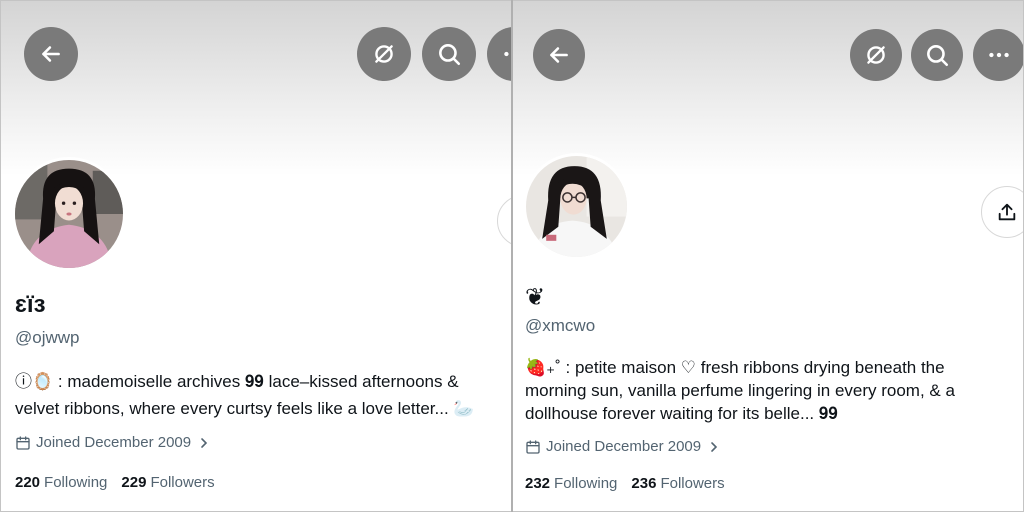  Describe the element at coordinates (1007, 212) in the screenshot. I see `share-icon` at that location.